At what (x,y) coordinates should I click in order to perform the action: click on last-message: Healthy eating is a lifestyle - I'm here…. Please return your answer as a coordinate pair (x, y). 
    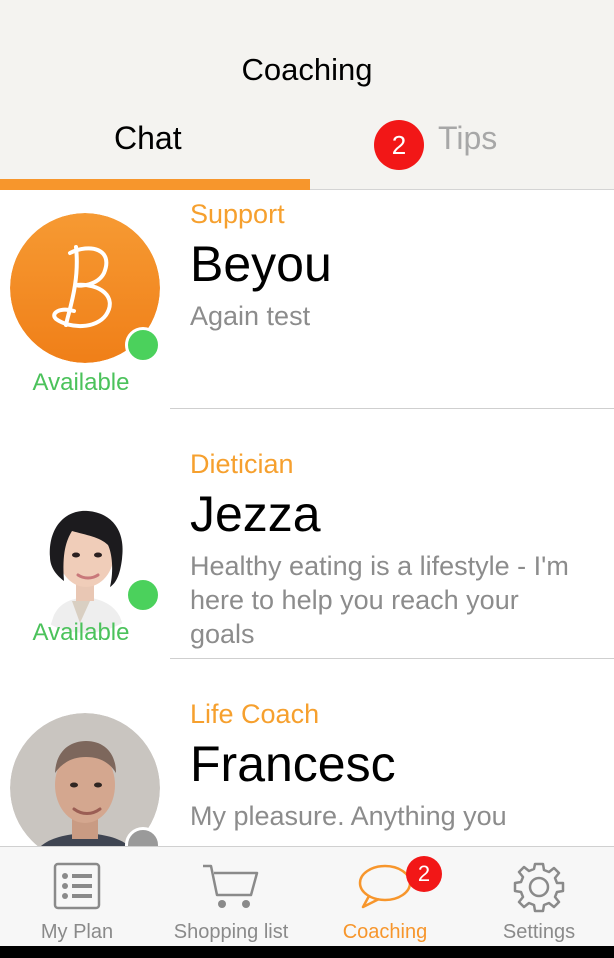
    Looking at the image, I should click on (379, 600).